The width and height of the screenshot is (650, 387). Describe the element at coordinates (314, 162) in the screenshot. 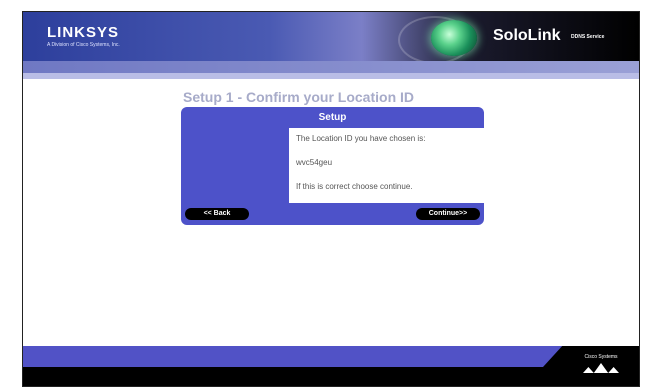

I see `location-id-value: wvc54geu` at that location.